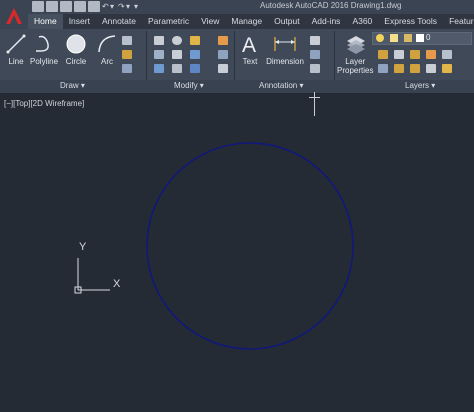 Image resolution: width=474 pixels, height=412 pixels. I want to click on redo-icon: ↷, so click(121, 6).